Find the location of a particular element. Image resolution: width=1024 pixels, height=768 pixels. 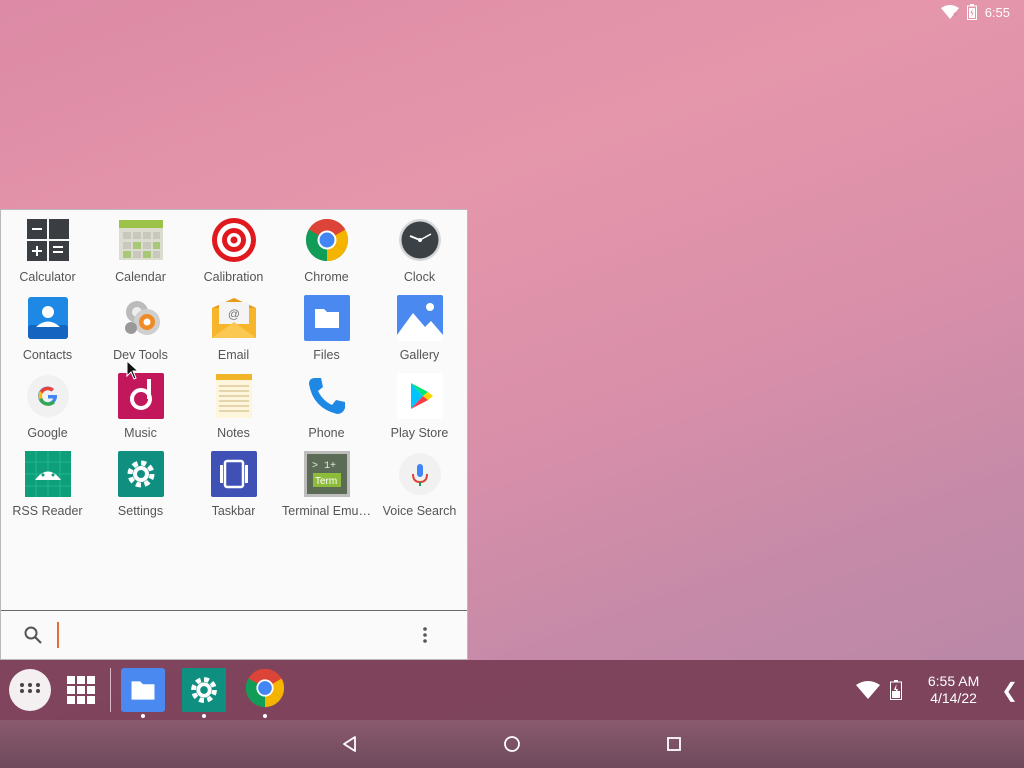

app-label: Contacts is located at coordinates (47, 355).